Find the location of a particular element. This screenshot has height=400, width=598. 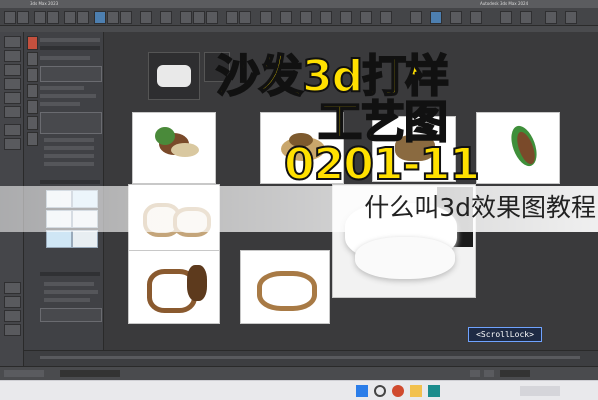

main-toolbar is located at coordinates (299, 17).